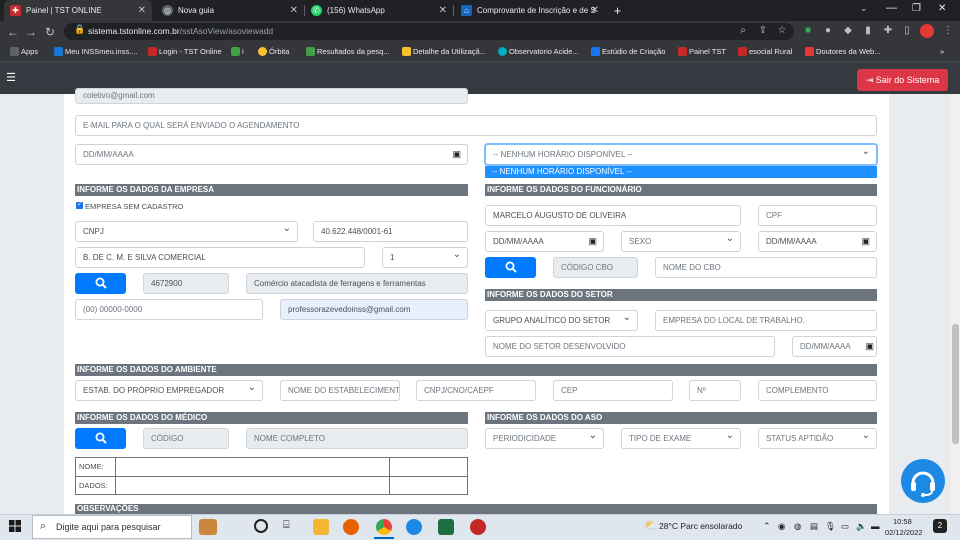 This screenshot has width=960, height=540. I want to click on phone-field: (00) 00000-0000, so click(169, 309).